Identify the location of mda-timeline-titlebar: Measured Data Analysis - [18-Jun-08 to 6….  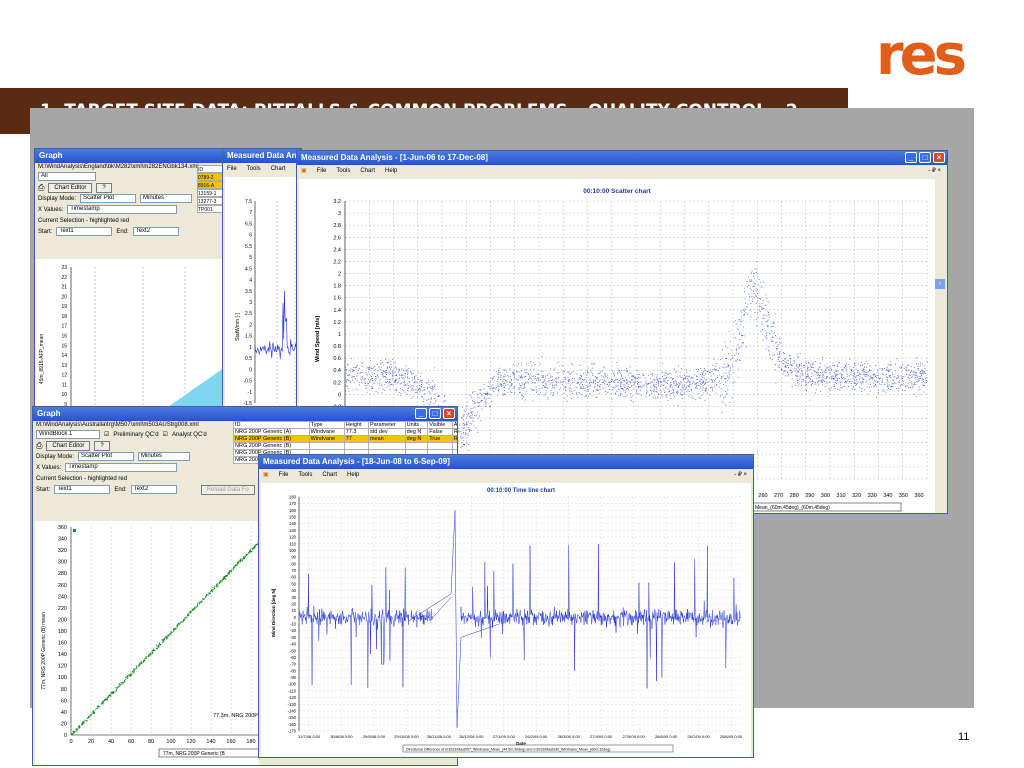
(506, 462).